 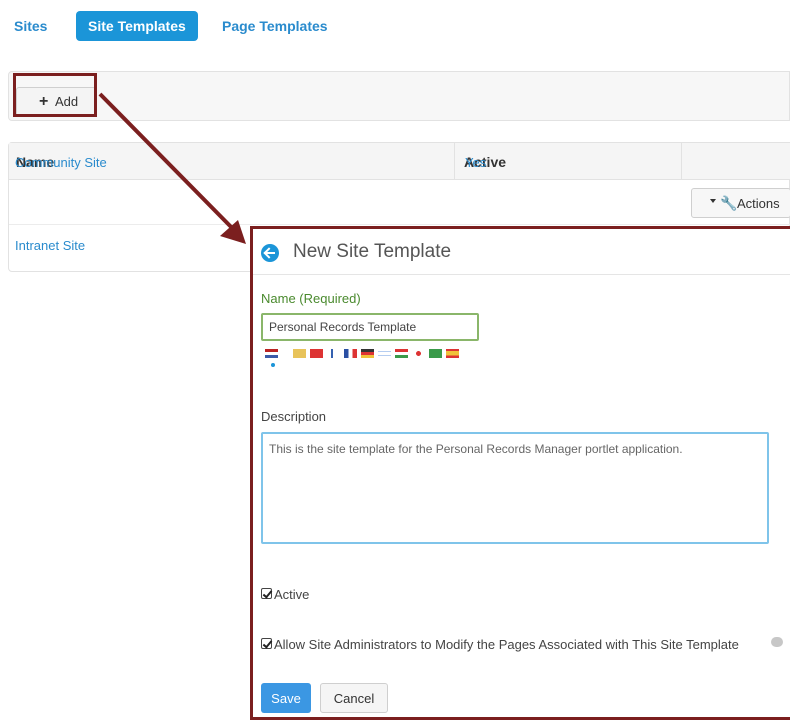 I want to click on allow-modify-checkbox, so click(x=266, y=643).